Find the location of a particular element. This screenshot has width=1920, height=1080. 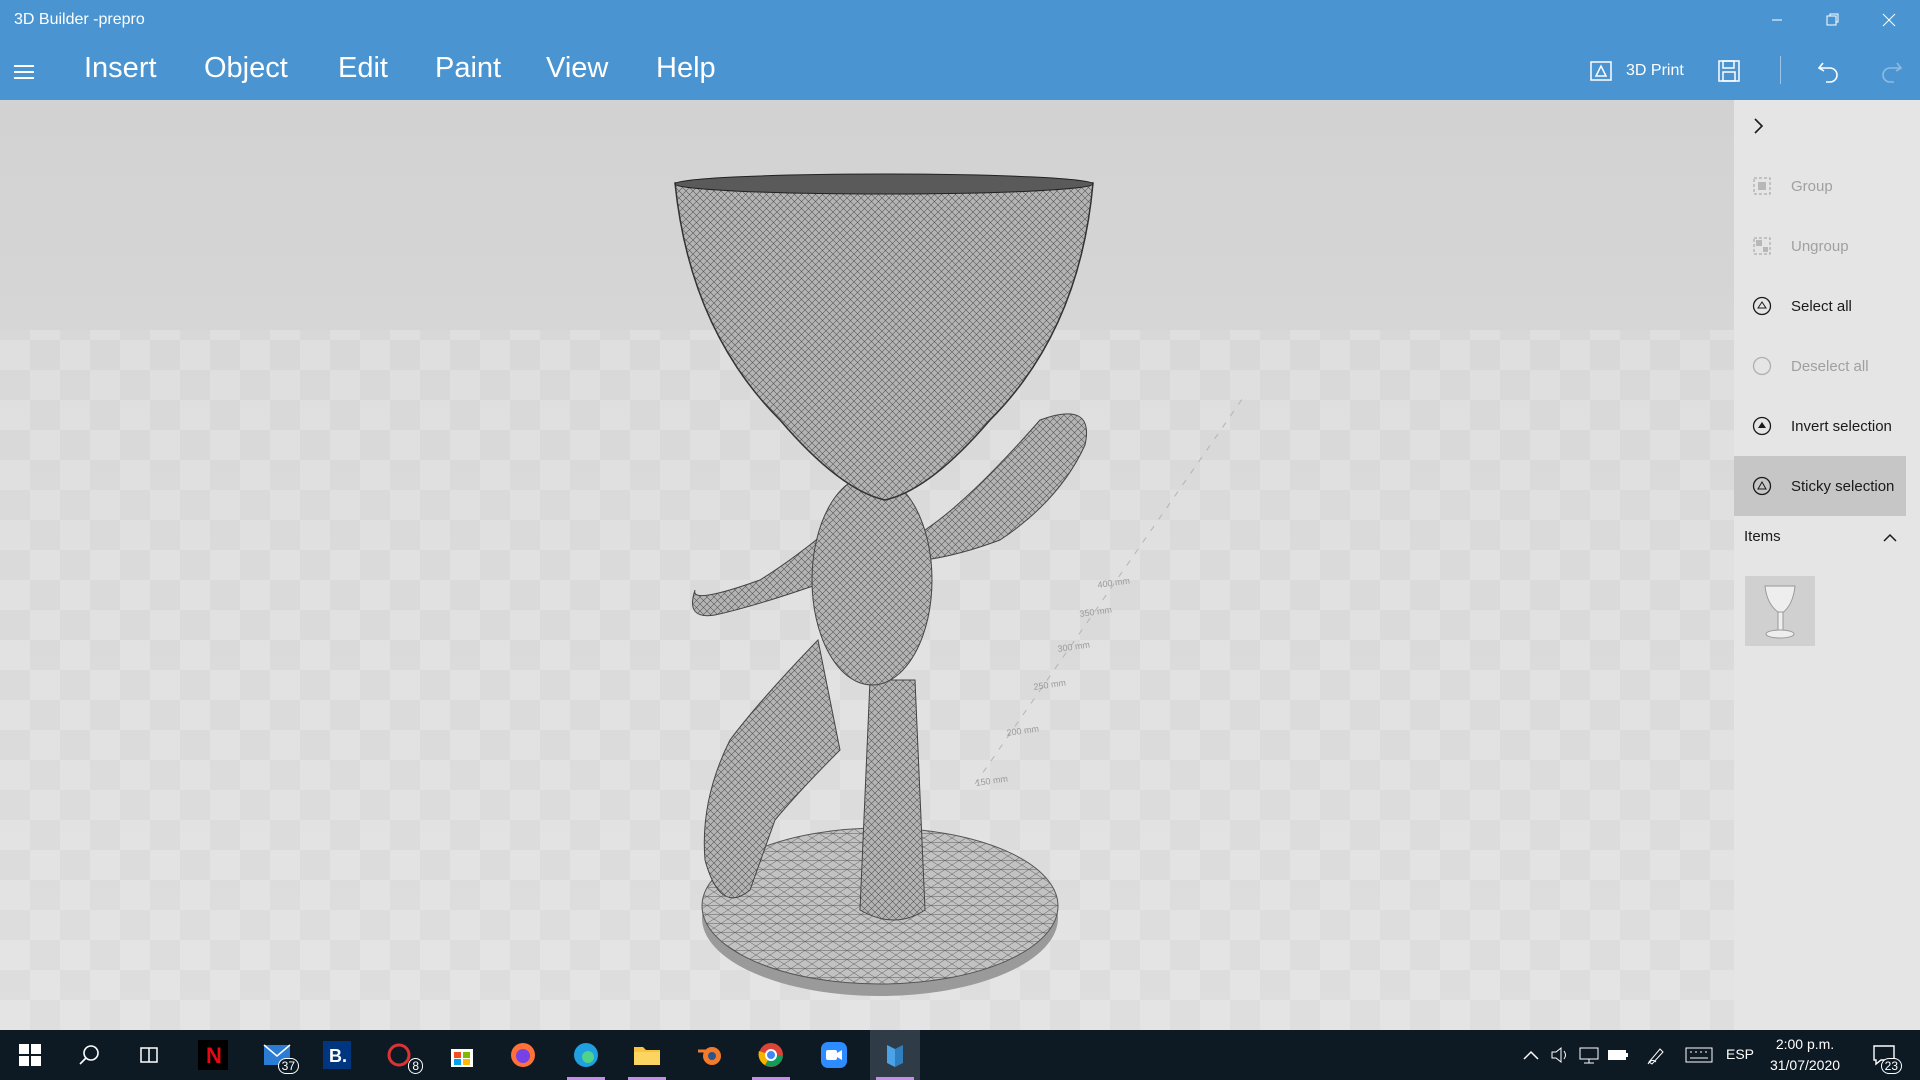

keyboard-icon is located at coordinates (1699, 1055).